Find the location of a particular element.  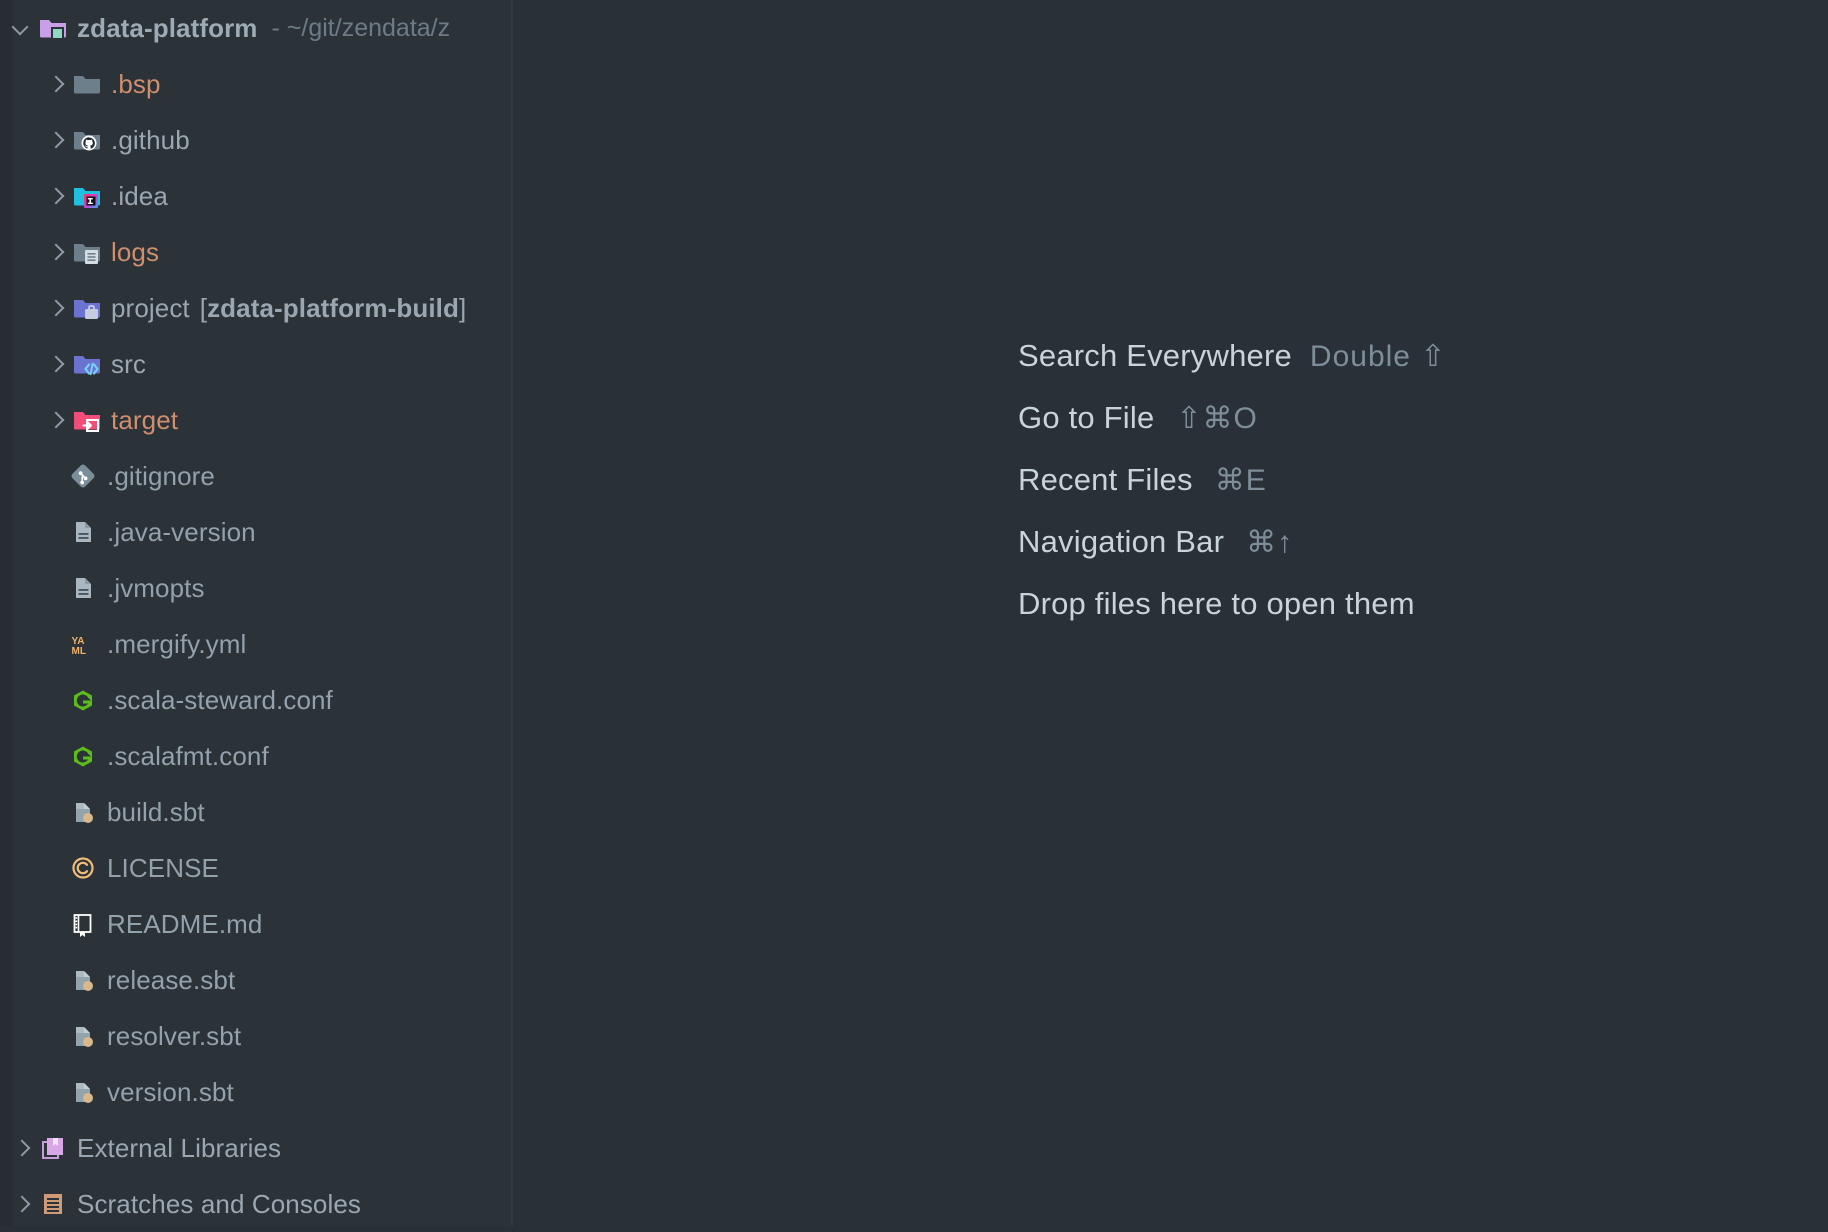

yaml-icon: YA ML is located at coordinates (83, 644).